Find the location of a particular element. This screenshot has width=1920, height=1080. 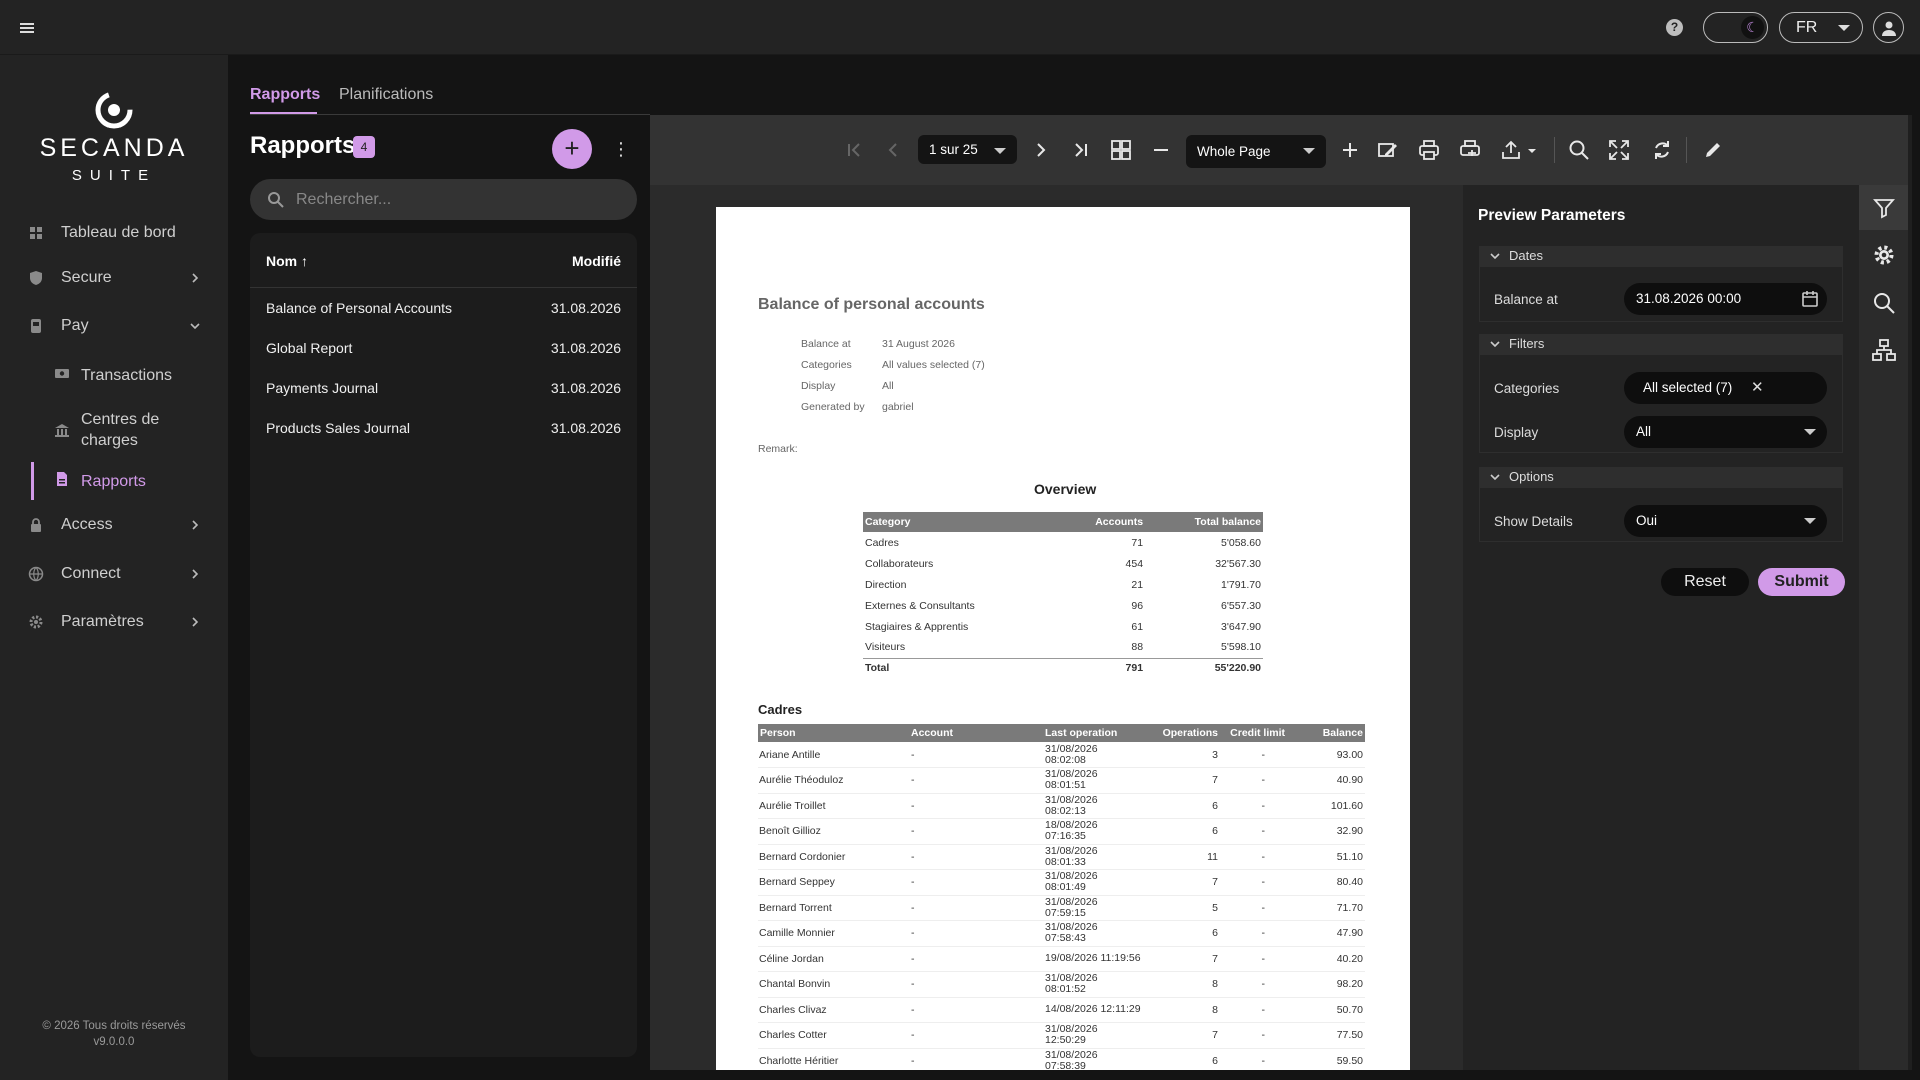

det-cell: Céline Jordan is located at coordinates (791, 958).